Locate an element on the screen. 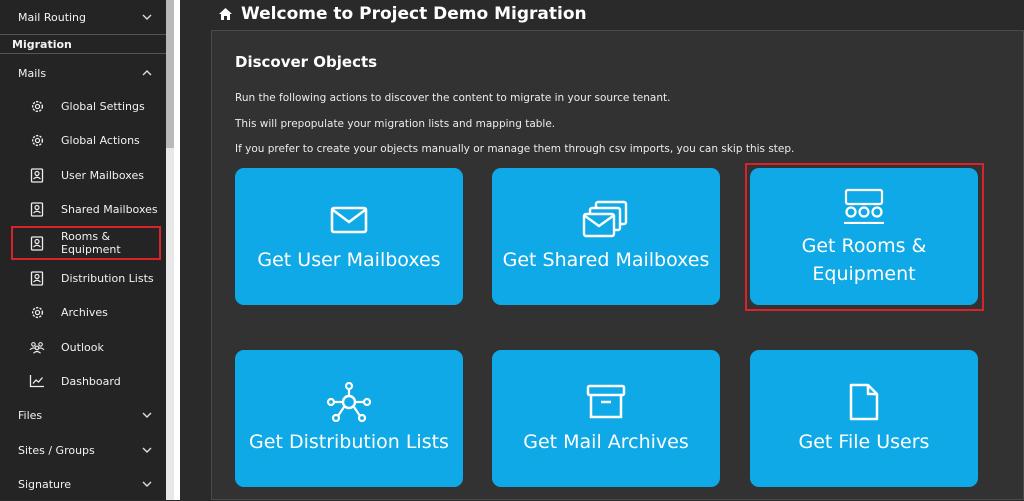 The image size is (1024, 501). tile-label: Get Shared Mailboxes is located at coordinates (606, 259).